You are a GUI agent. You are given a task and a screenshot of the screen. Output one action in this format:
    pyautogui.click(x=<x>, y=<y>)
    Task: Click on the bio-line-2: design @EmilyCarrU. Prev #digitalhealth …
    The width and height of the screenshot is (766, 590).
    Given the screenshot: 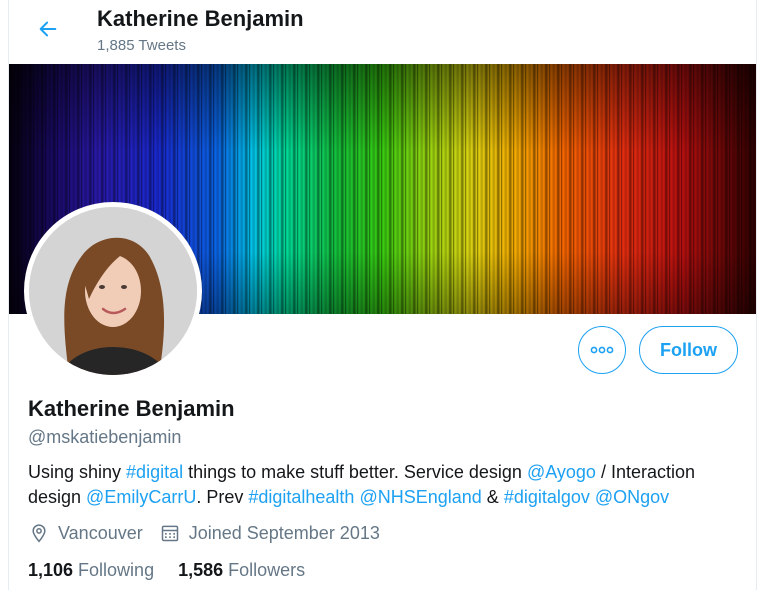 What is the action you would take?
    pyautogui.click(x=388, y=497)
    